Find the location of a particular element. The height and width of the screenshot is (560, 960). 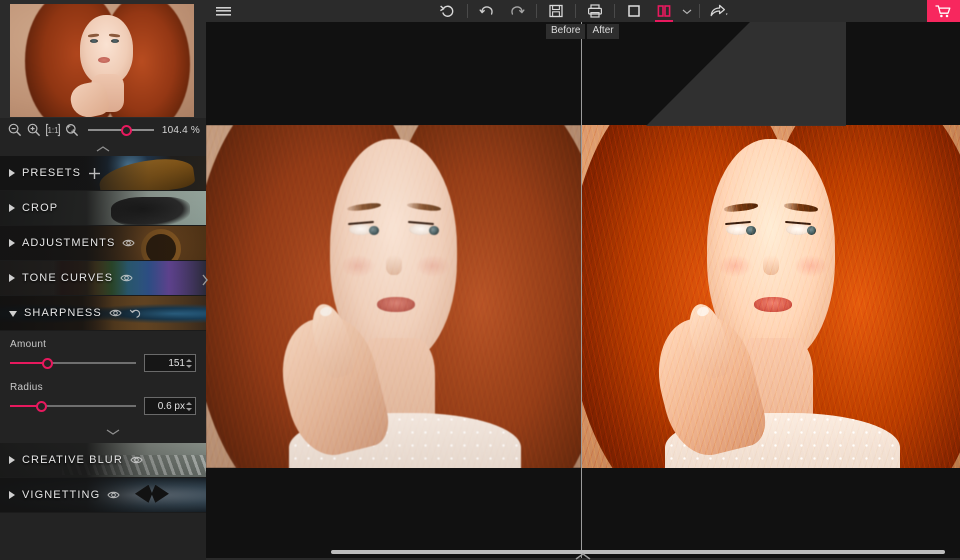

section-label: SHARPNESS is located at coordinates (63, 313).